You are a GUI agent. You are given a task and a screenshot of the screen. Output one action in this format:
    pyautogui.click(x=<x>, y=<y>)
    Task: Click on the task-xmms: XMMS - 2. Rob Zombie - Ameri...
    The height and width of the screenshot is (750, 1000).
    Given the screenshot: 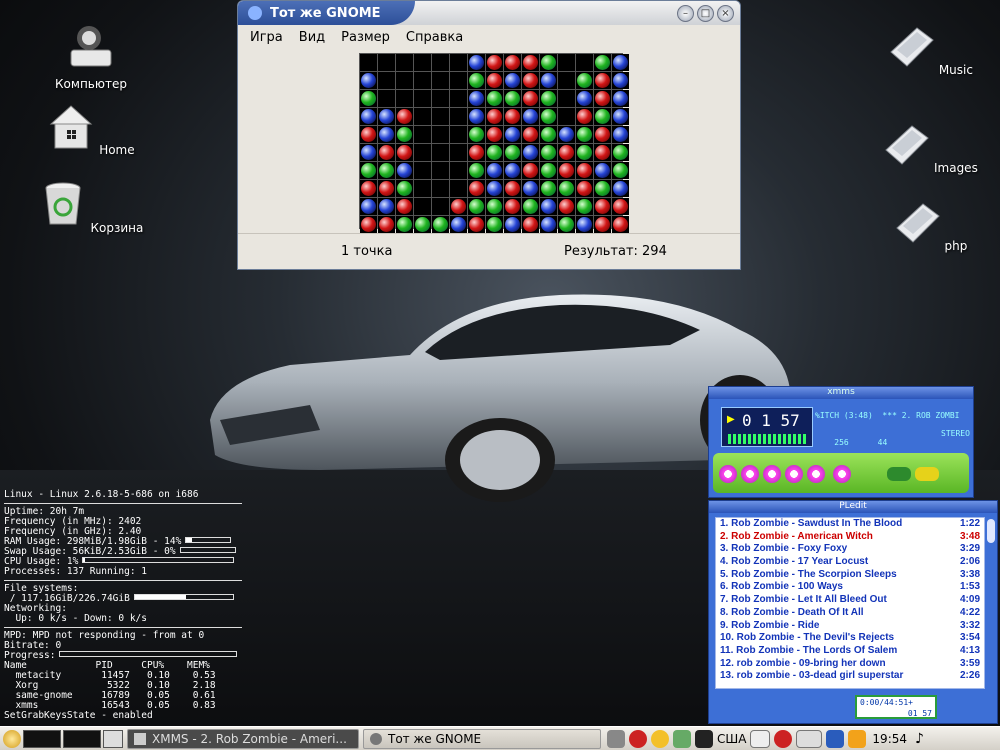 What is the action you would take?
    pyautogui.click(x=243, y=738)
    